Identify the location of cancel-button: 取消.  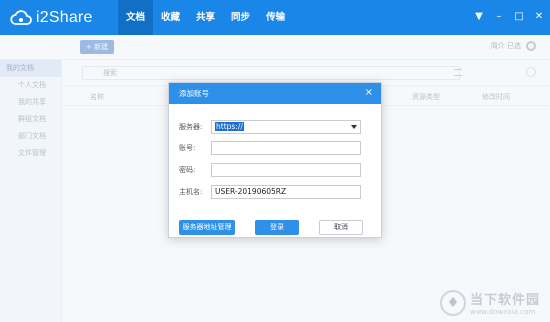
(341, 227).